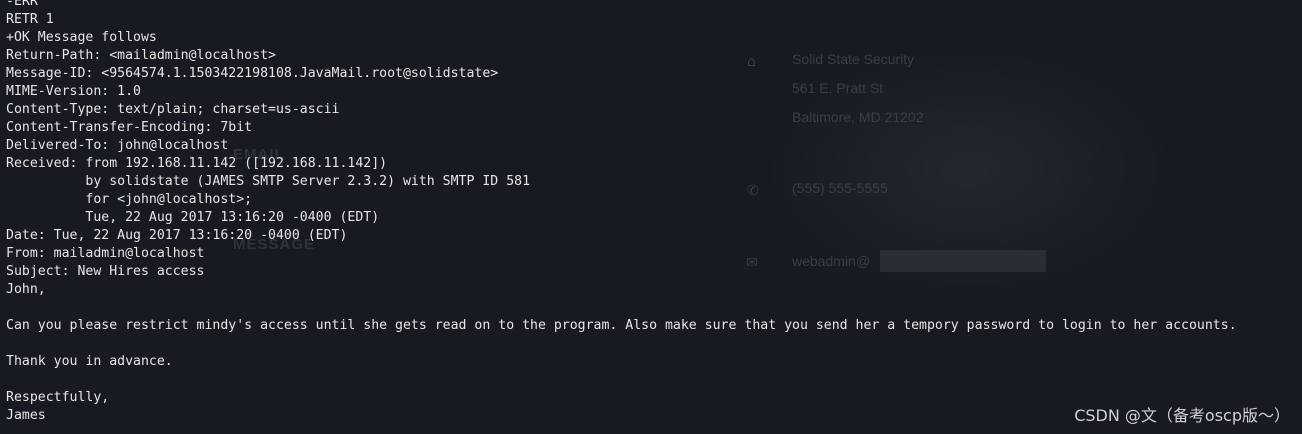 The height and width of the screenshot is (434, 1302). Describe the element at coordinates (73, 91) in the screenshot. I see `terminal-line: MIME-Version: 1.0` at that location.